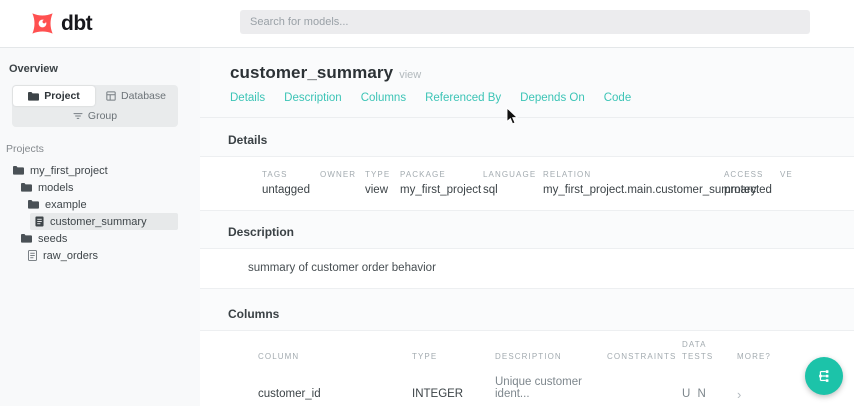 The image size is (854, 406). I want to click on field-owner: Owner, so click(342, 183).